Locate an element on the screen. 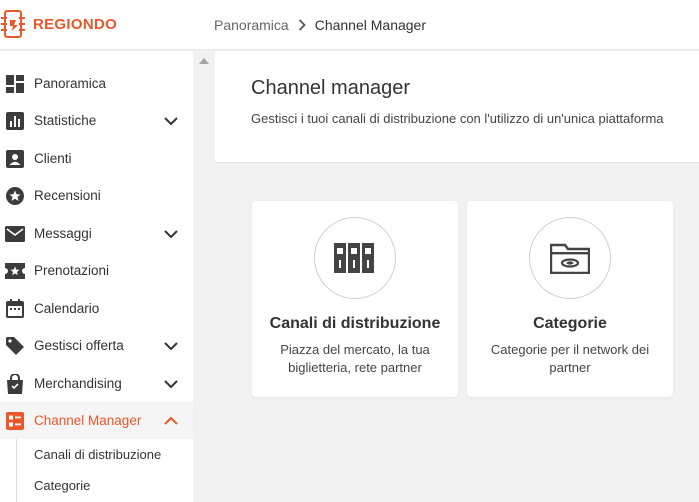 This screenshot has height=502, width=699. shopping-bag-icon is located at coordinates (15, 383).